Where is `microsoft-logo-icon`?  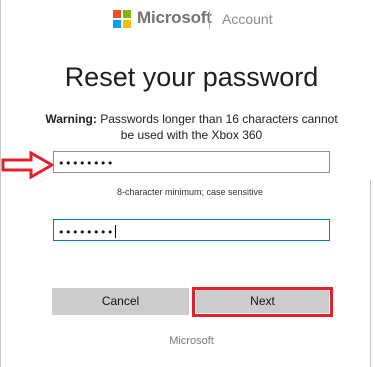 microsoft-logo-icon is located at coordinates (122, 19).